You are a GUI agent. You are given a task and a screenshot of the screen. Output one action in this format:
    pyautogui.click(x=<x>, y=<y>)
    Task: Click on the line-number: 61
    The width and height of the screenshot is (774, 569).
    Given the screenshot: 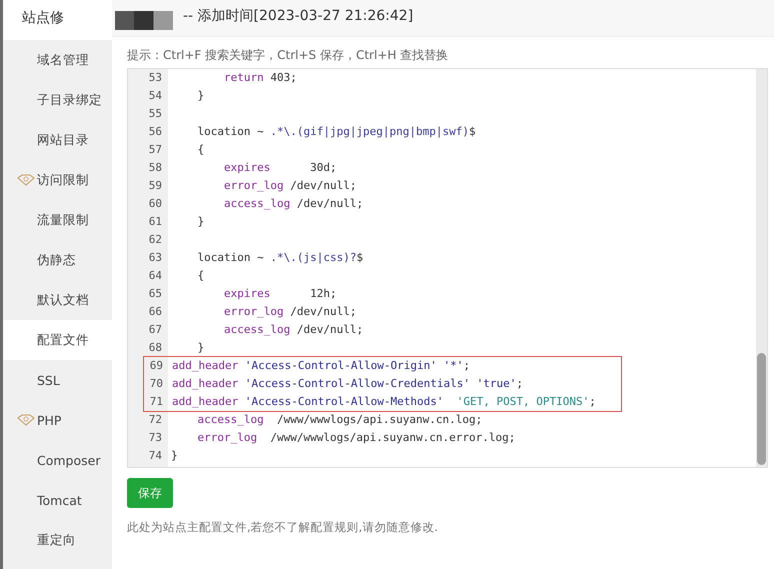 What is the action you would take?
    pyautogui.click(x=155, y=222)
    